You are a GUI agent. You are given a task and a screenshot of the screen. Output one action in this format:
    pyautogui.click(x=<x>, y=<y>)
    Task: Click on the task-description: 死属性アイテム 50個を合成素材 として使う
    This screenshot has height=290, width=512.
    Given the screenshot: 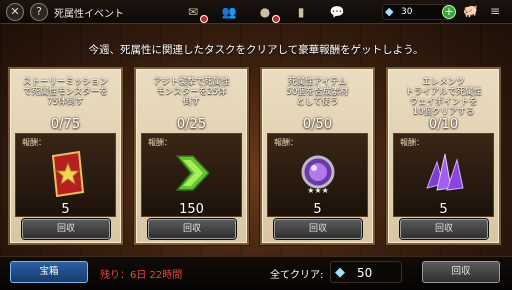 What is the action you would take?
    pyautogui.click(x=317, y=92)
    